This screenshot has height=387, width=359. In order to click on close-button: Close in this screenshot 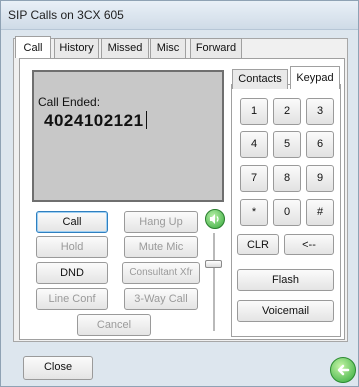, I will do `click(58, 368)`.